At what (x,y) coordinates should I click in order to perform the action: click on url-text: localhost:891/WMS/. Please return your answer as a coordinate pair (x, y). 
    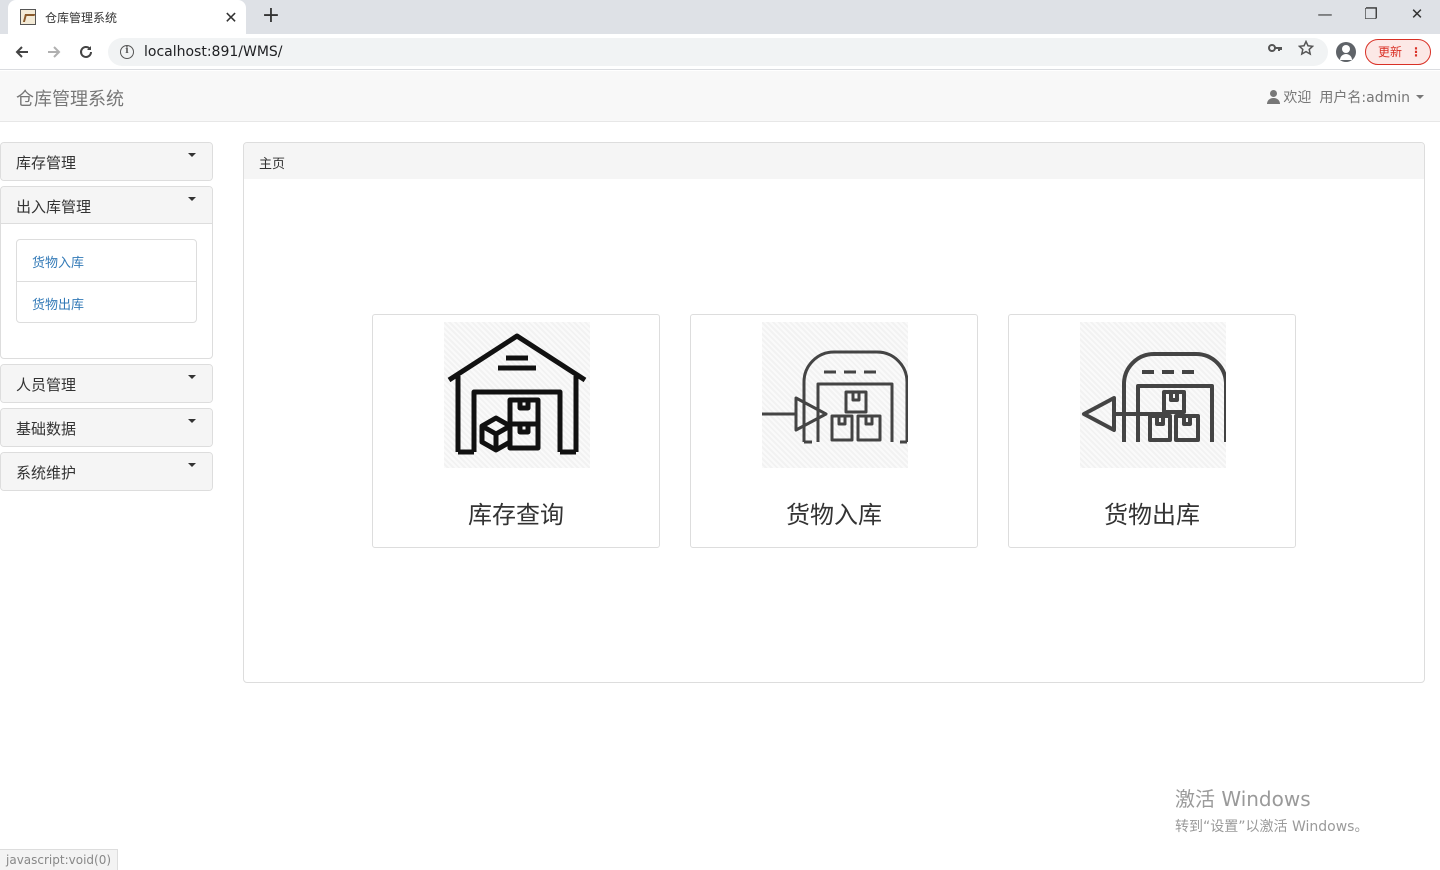
    Looking at the image, I should click on (213, 52).